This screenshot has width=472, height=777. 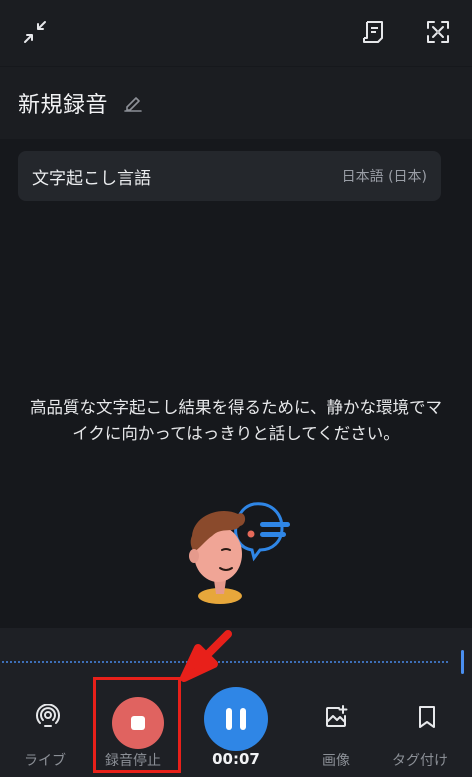 I want to click on live-label: ライブ, so click(x=45, y=761).